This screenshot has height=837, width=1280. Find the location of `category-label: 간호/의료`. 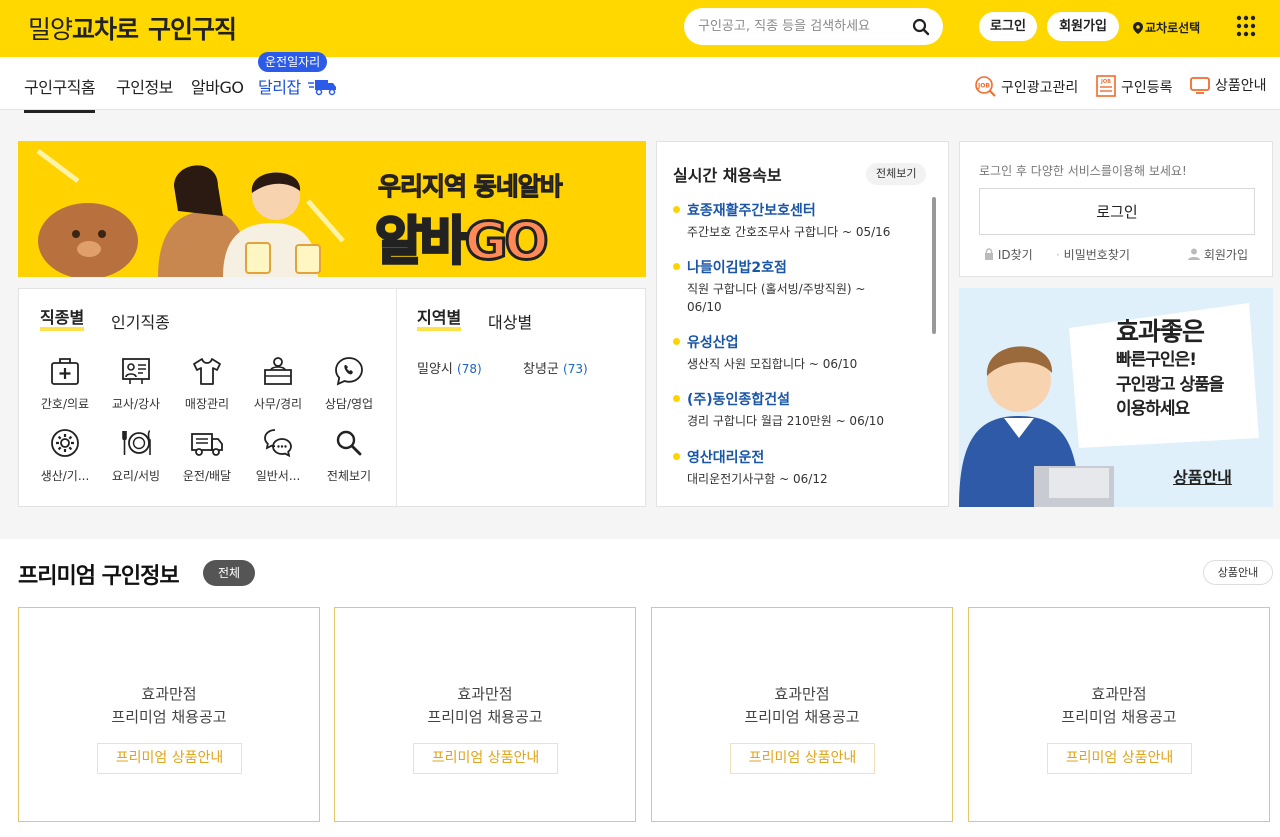

category-label: 간호/의료 is located at coordinates (65, 404).